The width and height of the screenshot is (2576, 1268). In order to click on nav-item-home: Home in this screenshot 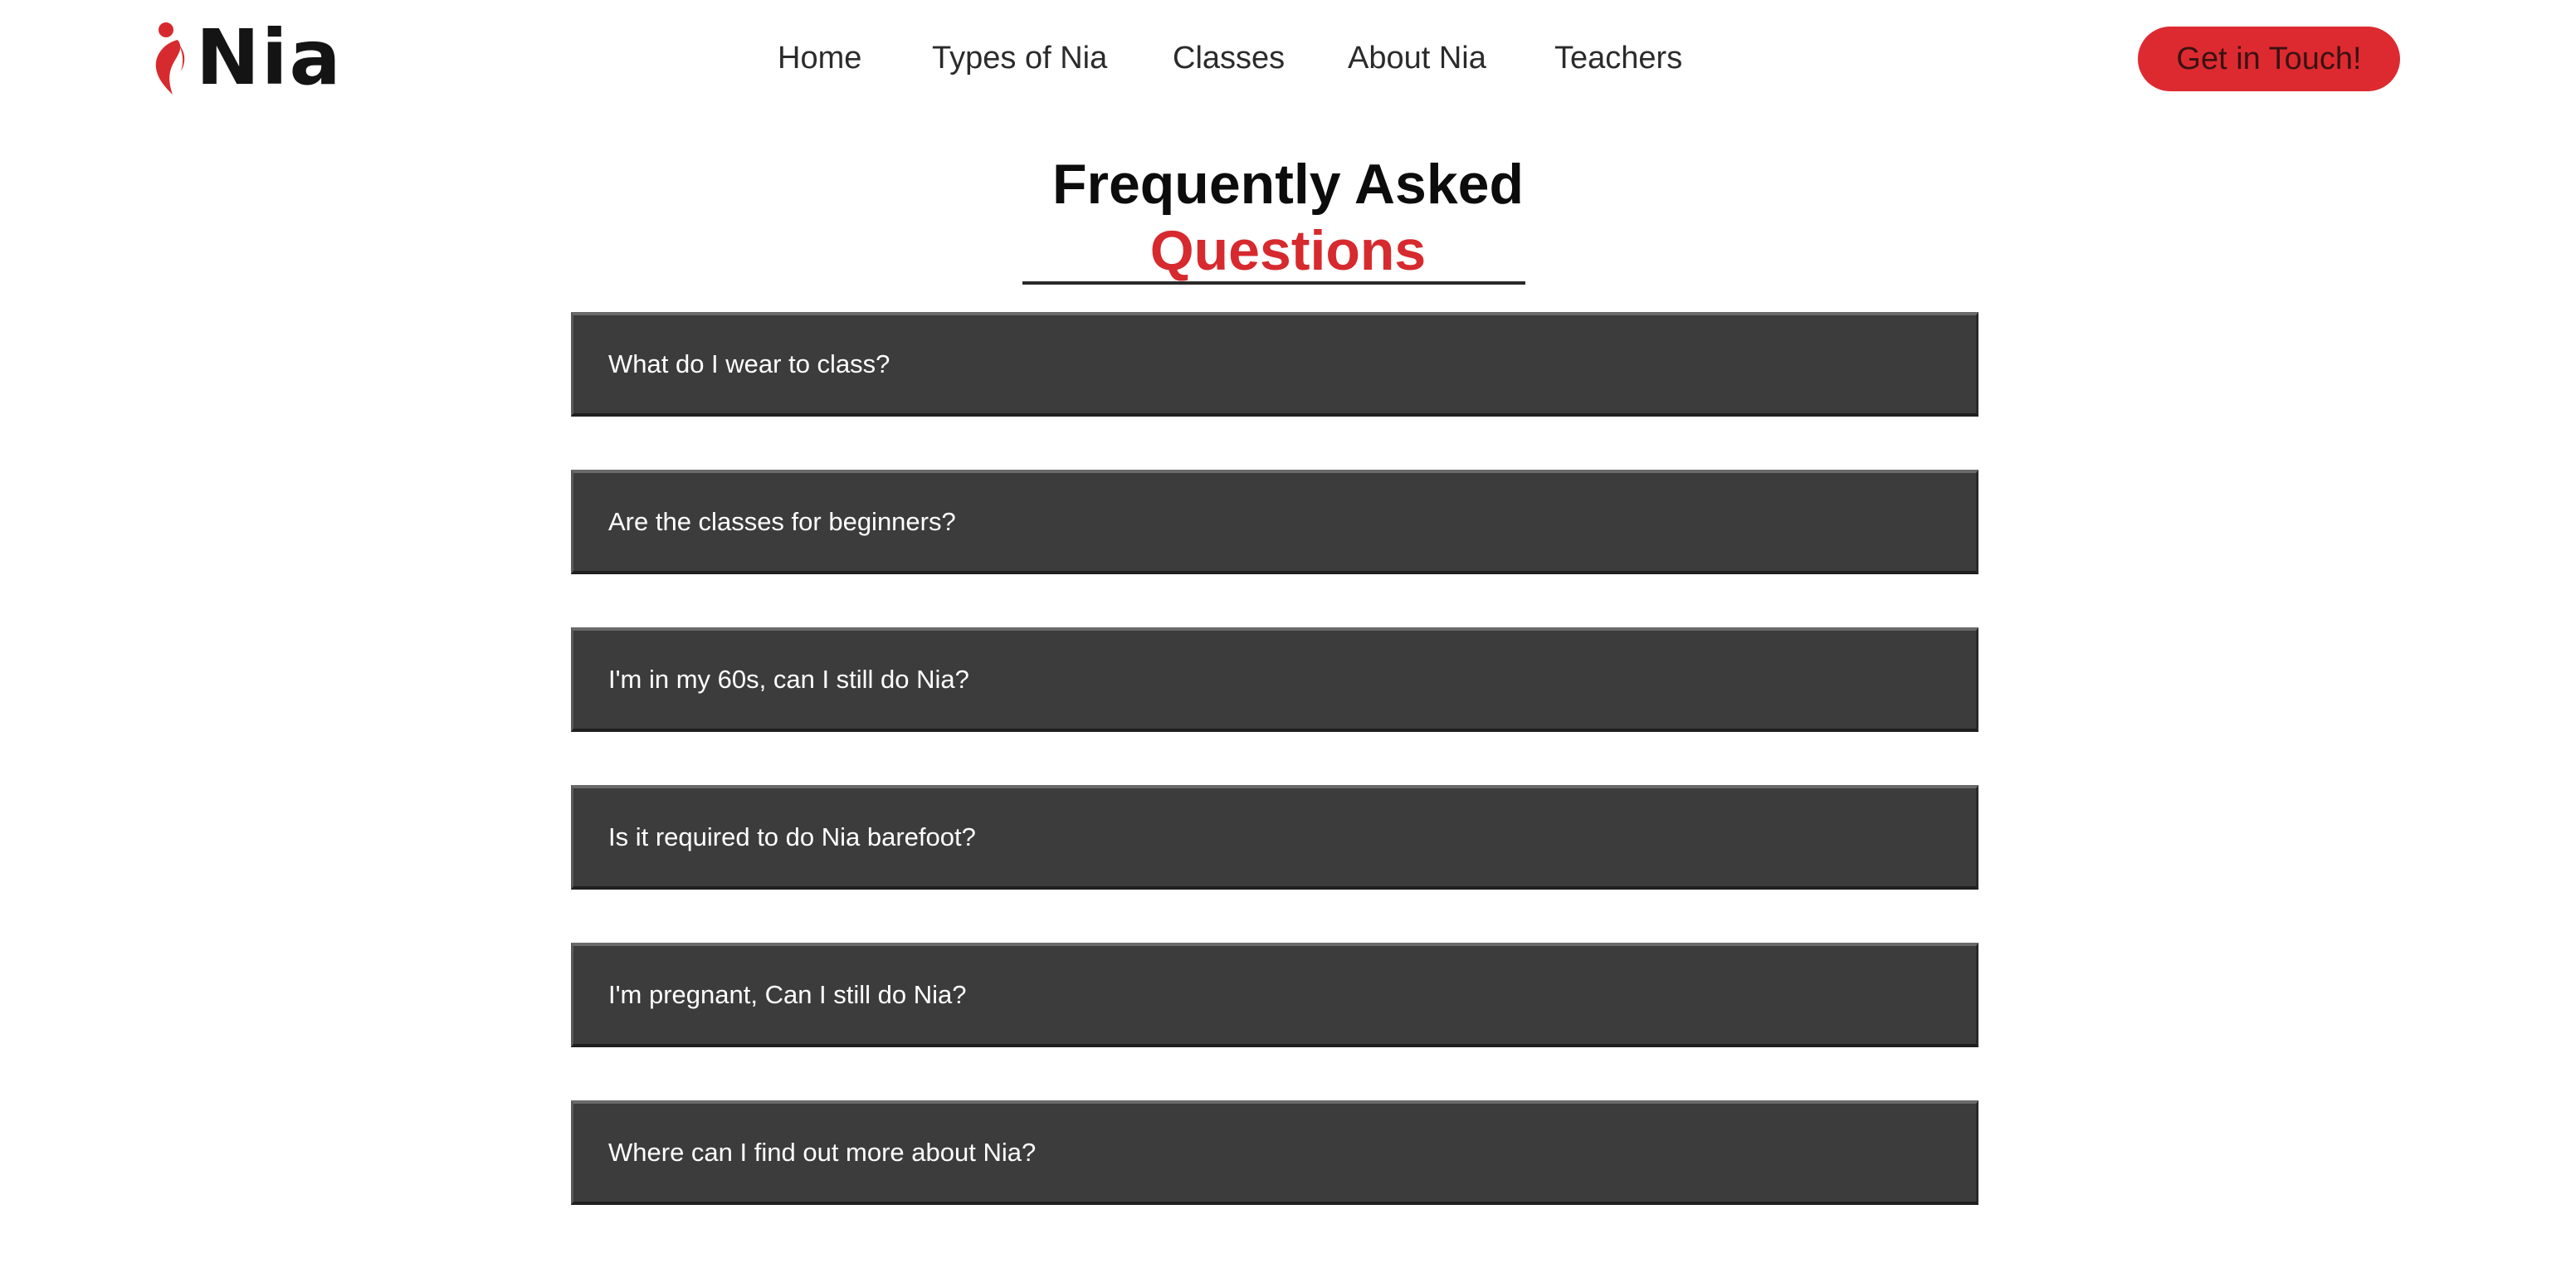, I will do `click(820, 58)`.